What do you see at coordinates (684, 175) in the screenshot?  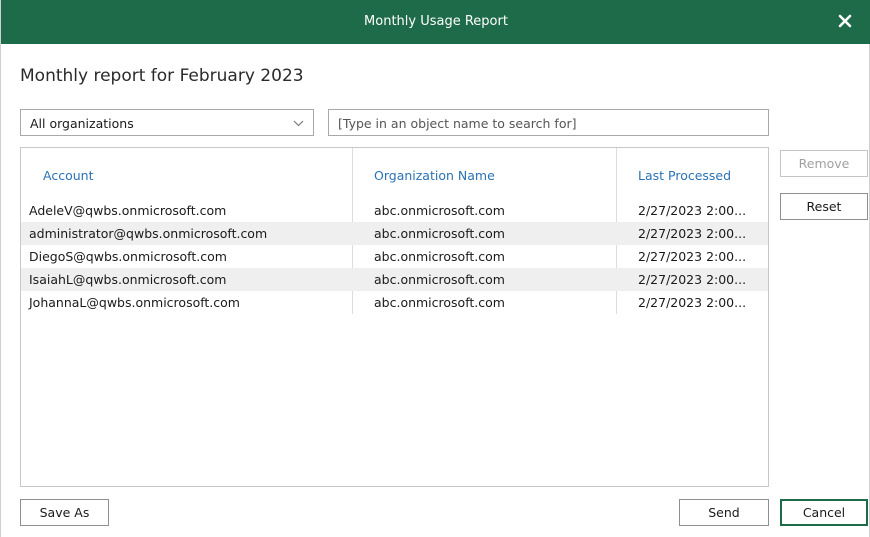 I see `column-header-last-processed: Last Processed` at bounding box center [684, 175].